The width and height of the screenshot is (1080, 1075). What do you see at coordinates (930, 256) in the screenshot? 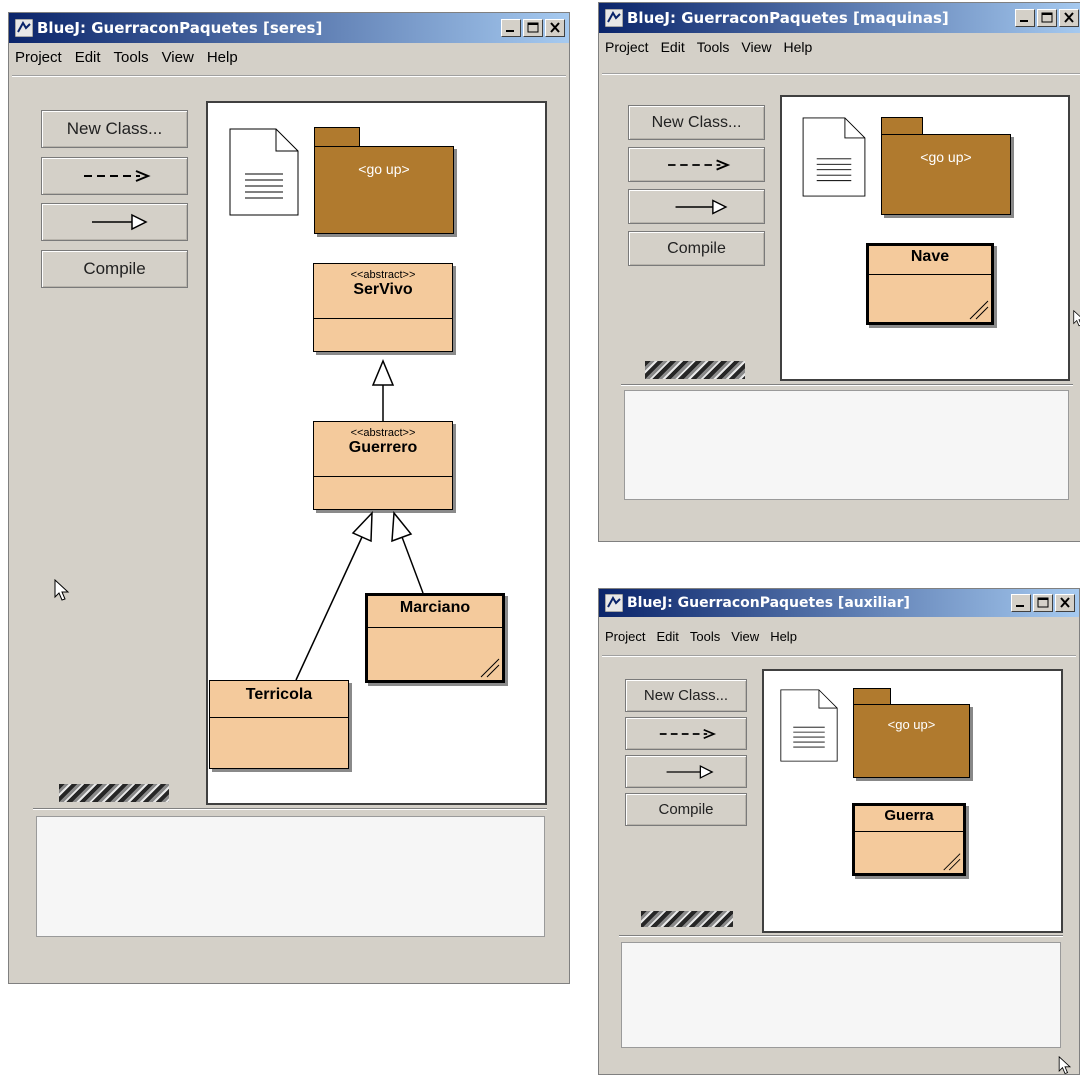
I see `class-name-nave: Nave` at bounding box center [930, 256].